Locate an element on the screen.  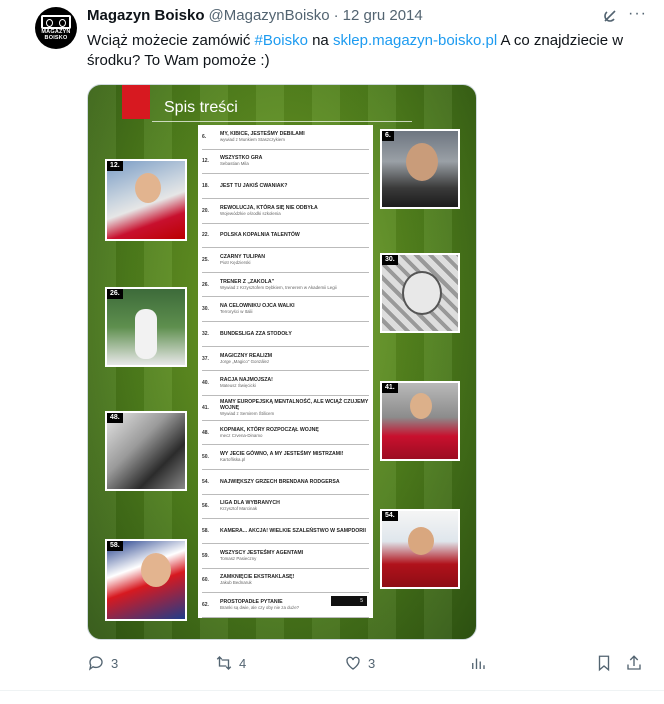
toc-page-number: 30. is located at coordinates (205, 309).